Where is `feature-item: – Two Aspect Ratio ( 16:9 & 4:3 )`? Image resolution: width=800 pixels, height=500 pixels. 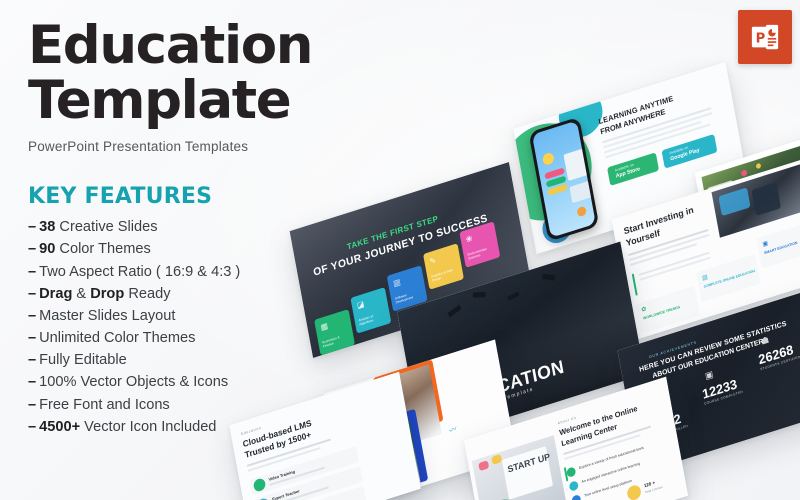 feature-item: – Two Aspect Ratio ( 16:9 & 4:3 ) is located at coordinates (134, 271).